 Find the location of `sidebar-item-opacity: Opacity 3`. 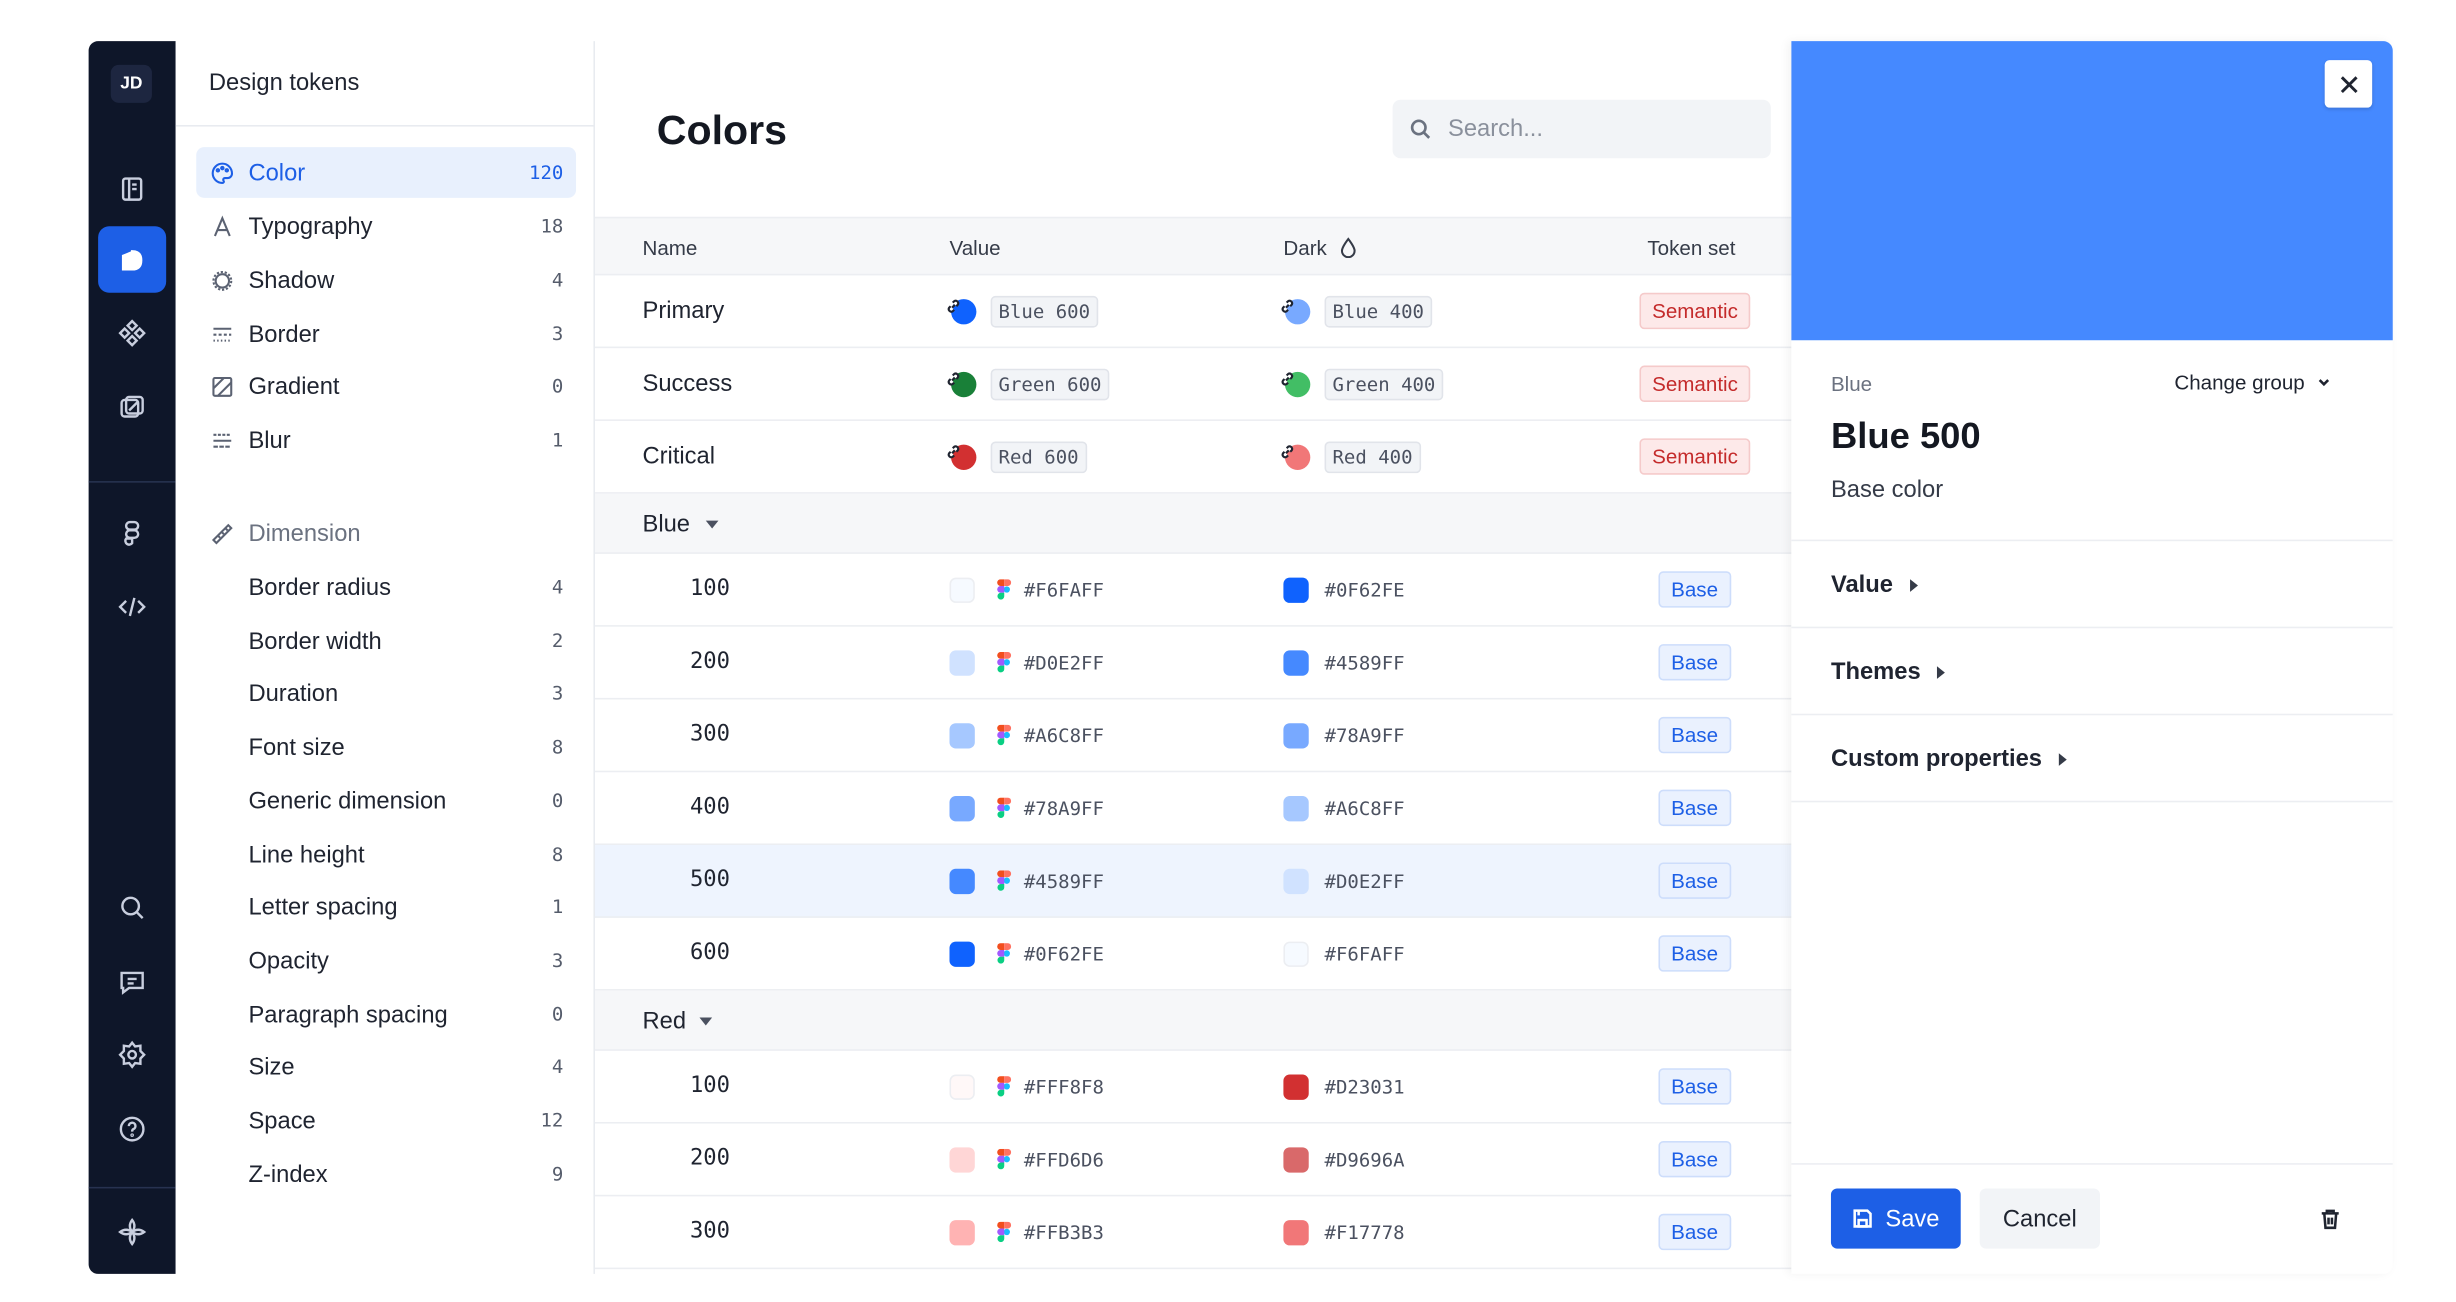

sidebar-item-opacity: Opacity 3 is located at coordinates (386, 960).